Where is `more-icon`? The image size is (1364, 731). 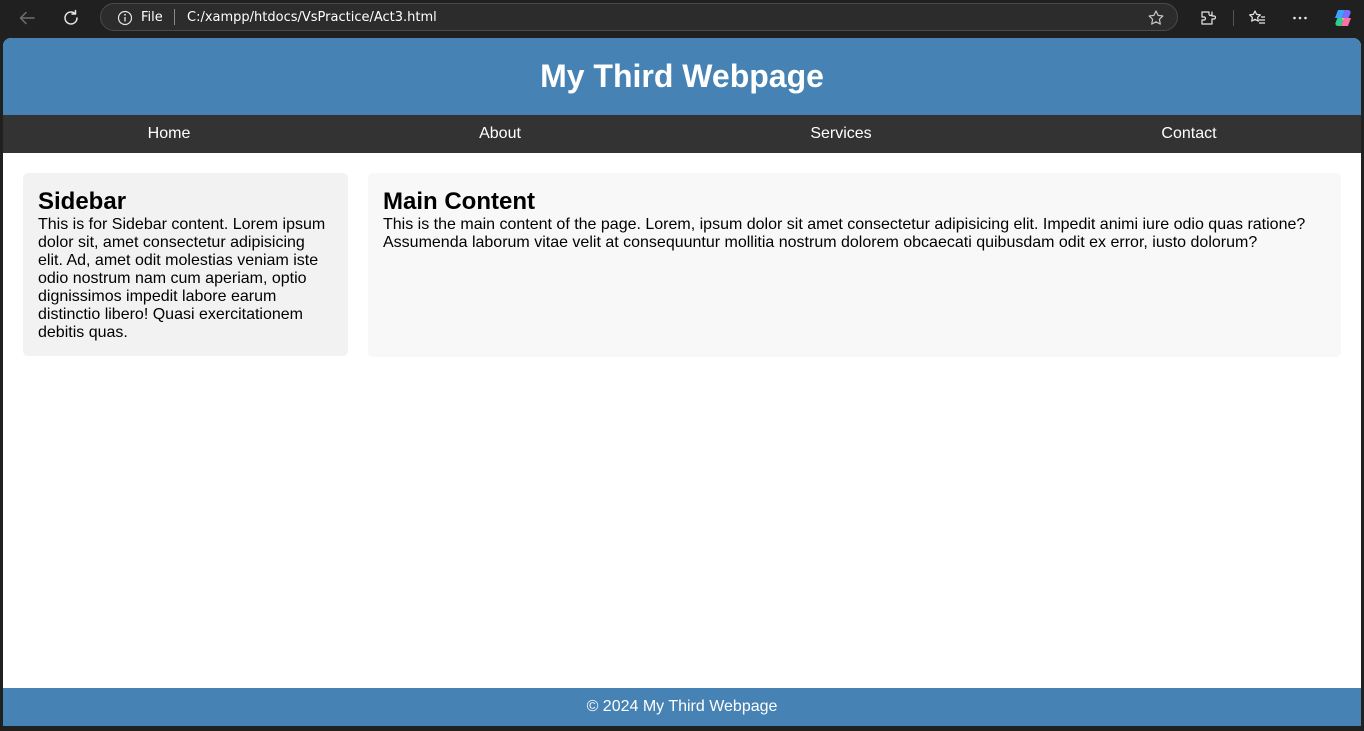
more-icon is located at coordinates (1300, 18).